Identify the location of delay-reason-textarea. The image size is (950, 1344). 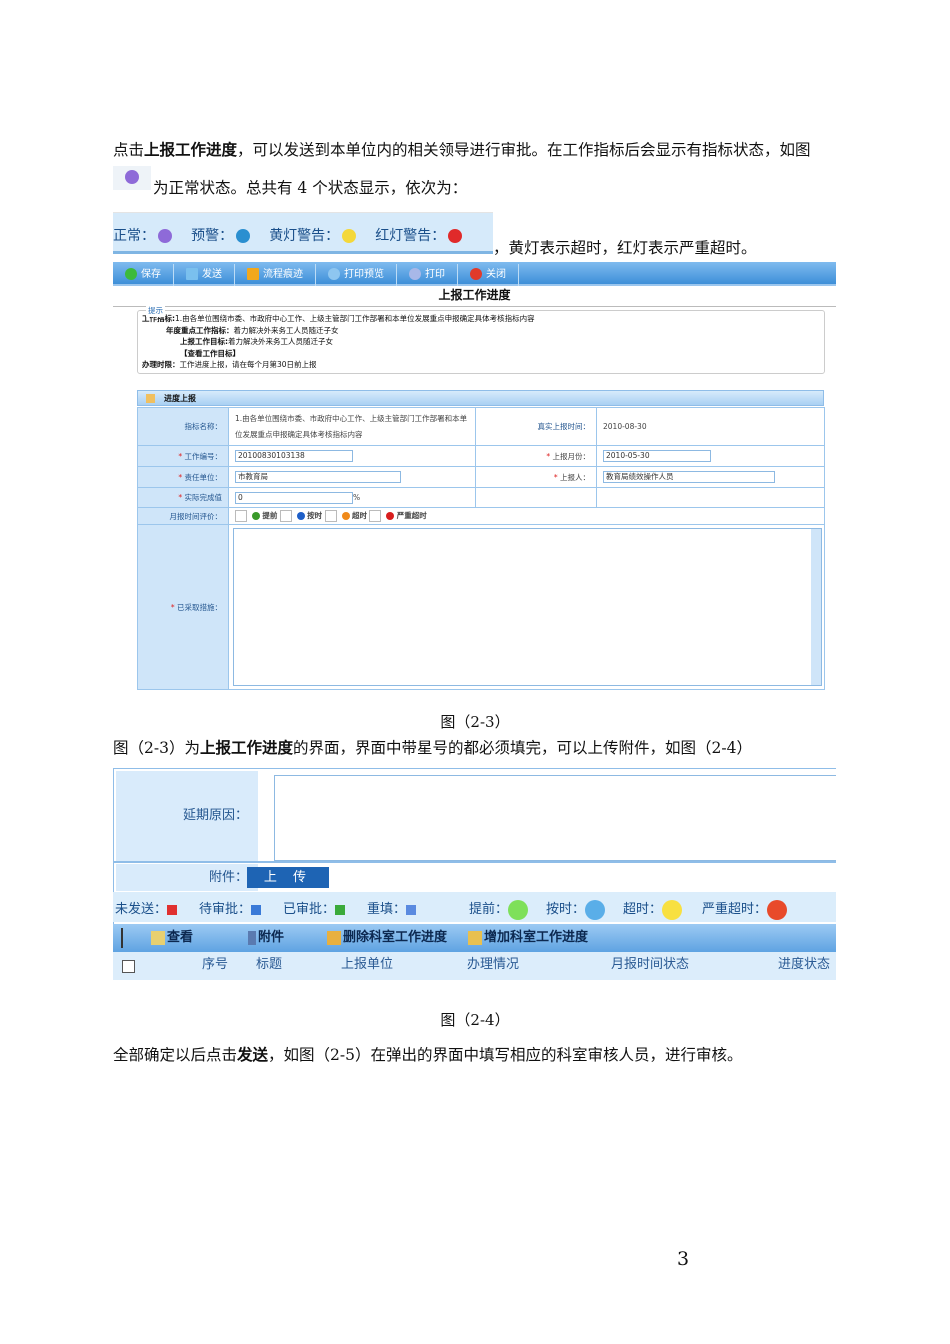
(555, 818).